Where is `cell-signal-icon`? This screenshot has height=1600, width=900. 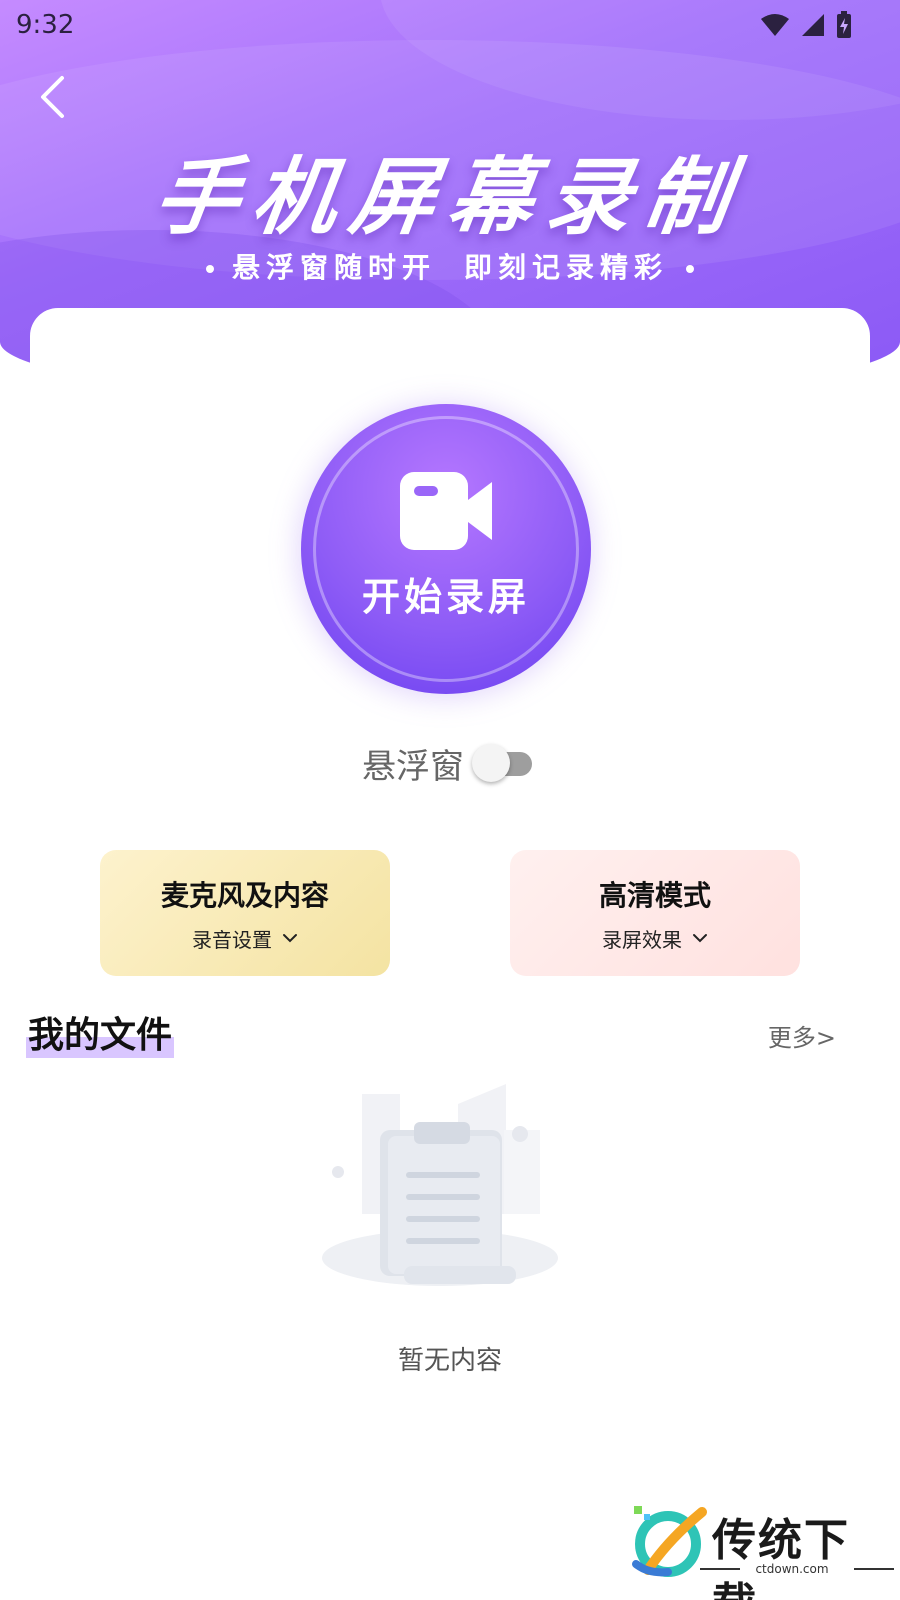 cell-signal-icon is located at coordinates (813, 25).